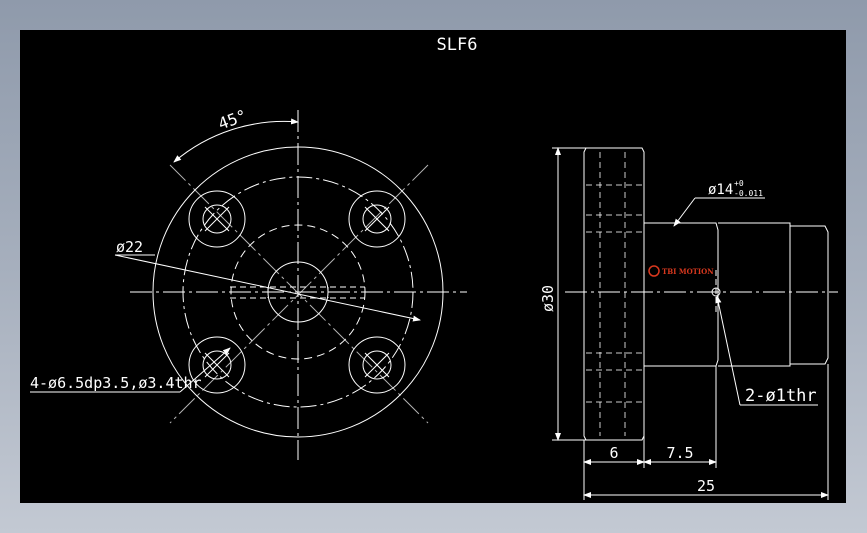  What do you see at coordinates (116, 383) in the screenshot?
I see `hole-callout-label: 4-ø6.5dp3.5,ø3.4thr` at bounding box center [116, 383].